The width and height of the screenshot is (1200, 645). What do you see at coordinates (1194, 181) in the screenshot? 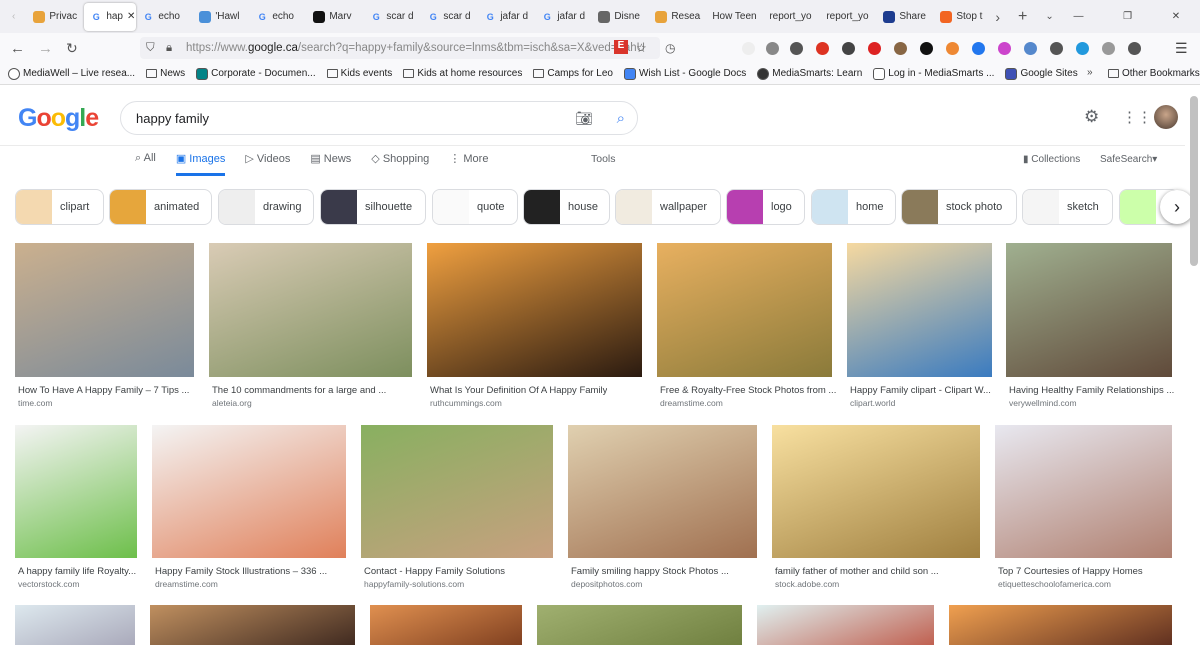
I see `scrollbar` at bounding box center [1194, 181].